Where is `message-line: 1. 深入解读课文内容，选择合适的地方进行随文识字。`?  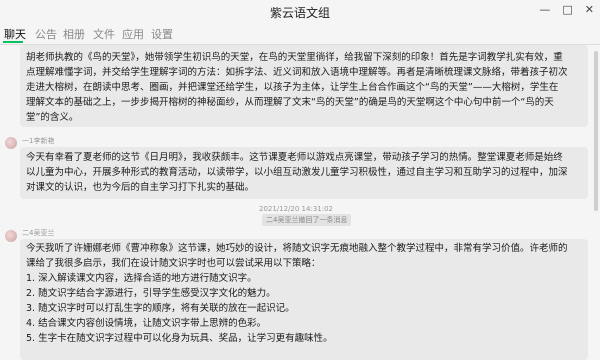 message-line: 1. 深入解读课文内容，选择合适的地方进行随文识字。 is located at coordinates (141, 278).